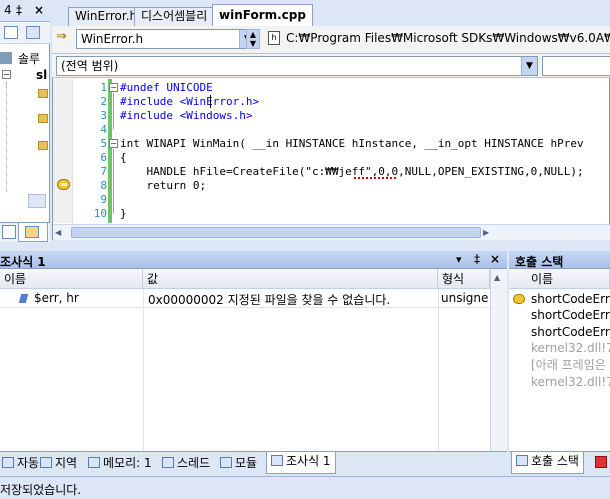  What do you see at coordinates (103, 87) in the screenshot?
I see `line-number: 1` at bounding box center [103, 87].